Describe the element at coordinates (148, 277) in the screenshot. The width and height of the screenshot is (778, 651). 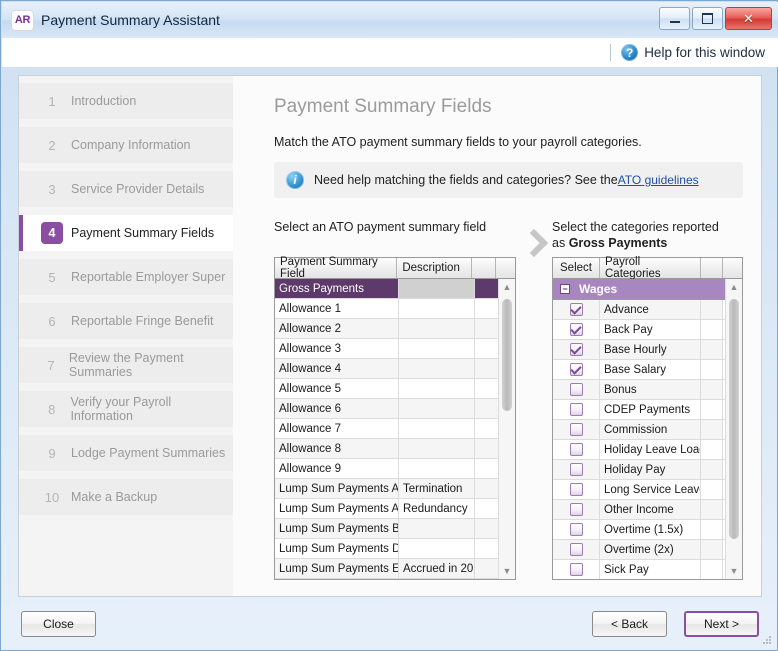
I see `step-label: Reportable Employer Super` at that location.